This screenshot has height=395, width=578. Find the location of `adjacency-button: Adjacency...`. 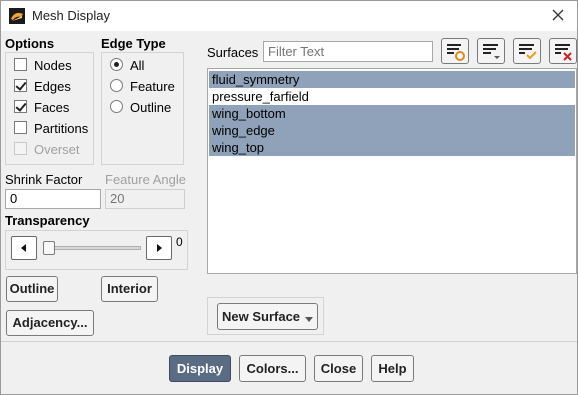

adjacency-button: Adjacency... is located at coordinates (50, 323).